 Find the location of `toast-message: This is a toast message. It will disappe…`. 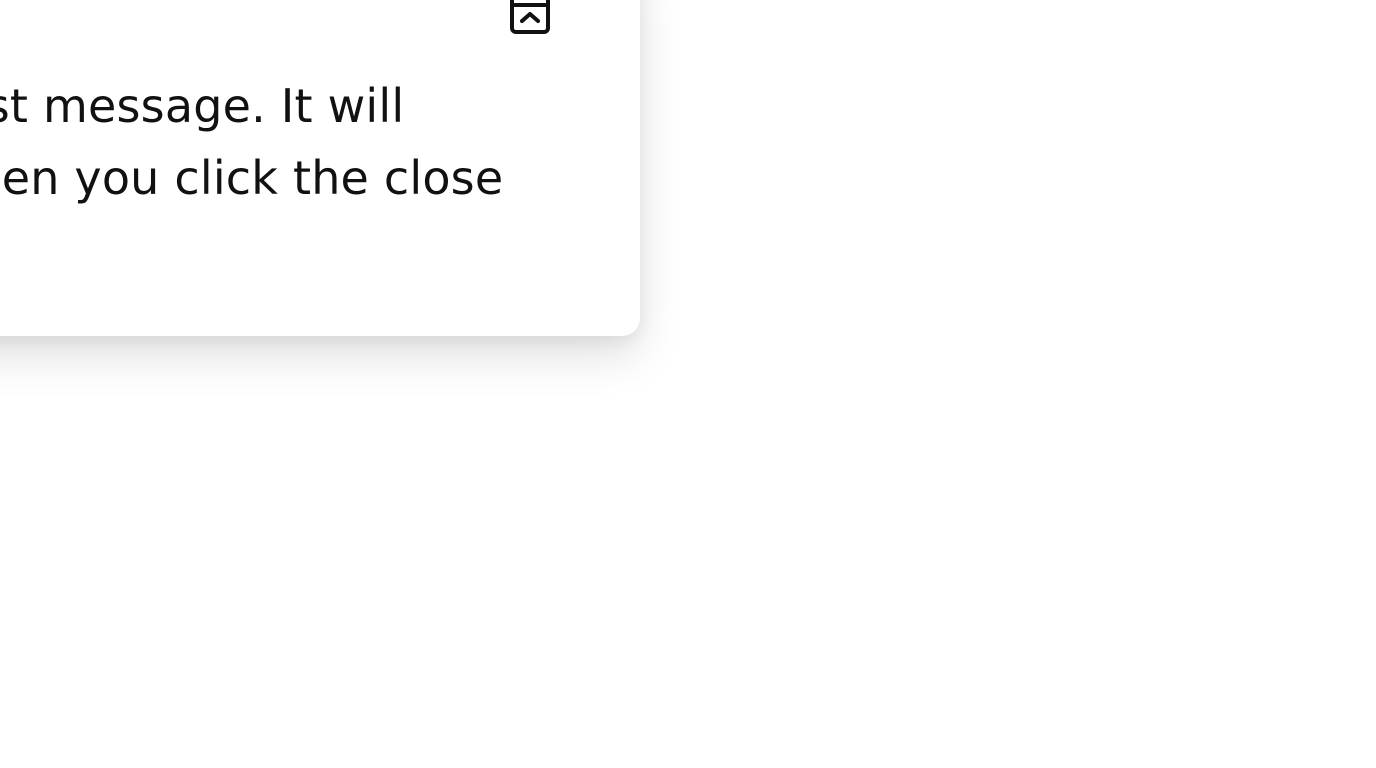

toast-message: This is a toast message. It will disappe… is located at coordinates (325, 142).